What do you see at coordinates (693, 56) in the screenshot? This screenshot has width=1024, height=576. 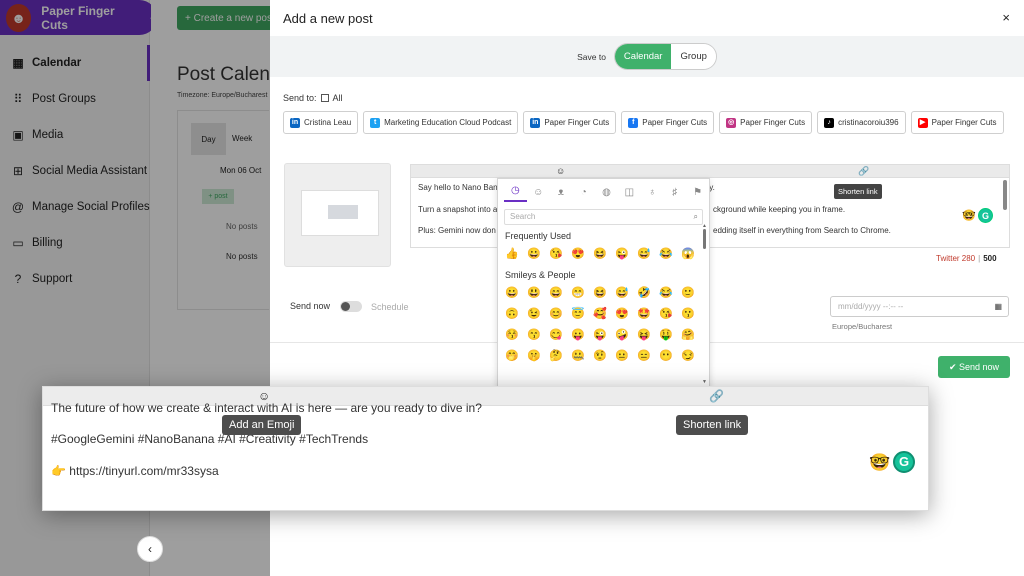 I see `save-to-group-button: Group` at bounding box center [693, 56].